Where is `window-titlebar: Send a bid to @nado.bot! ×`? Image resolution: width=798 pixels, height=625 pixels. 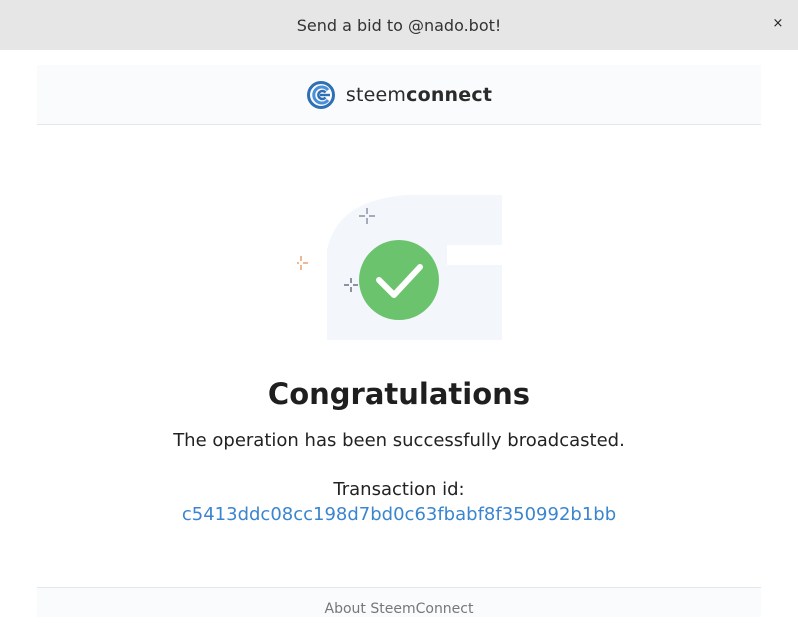
window-titlebar: Send a bid to @nado.bot! × is located at coordinates (399, 25).